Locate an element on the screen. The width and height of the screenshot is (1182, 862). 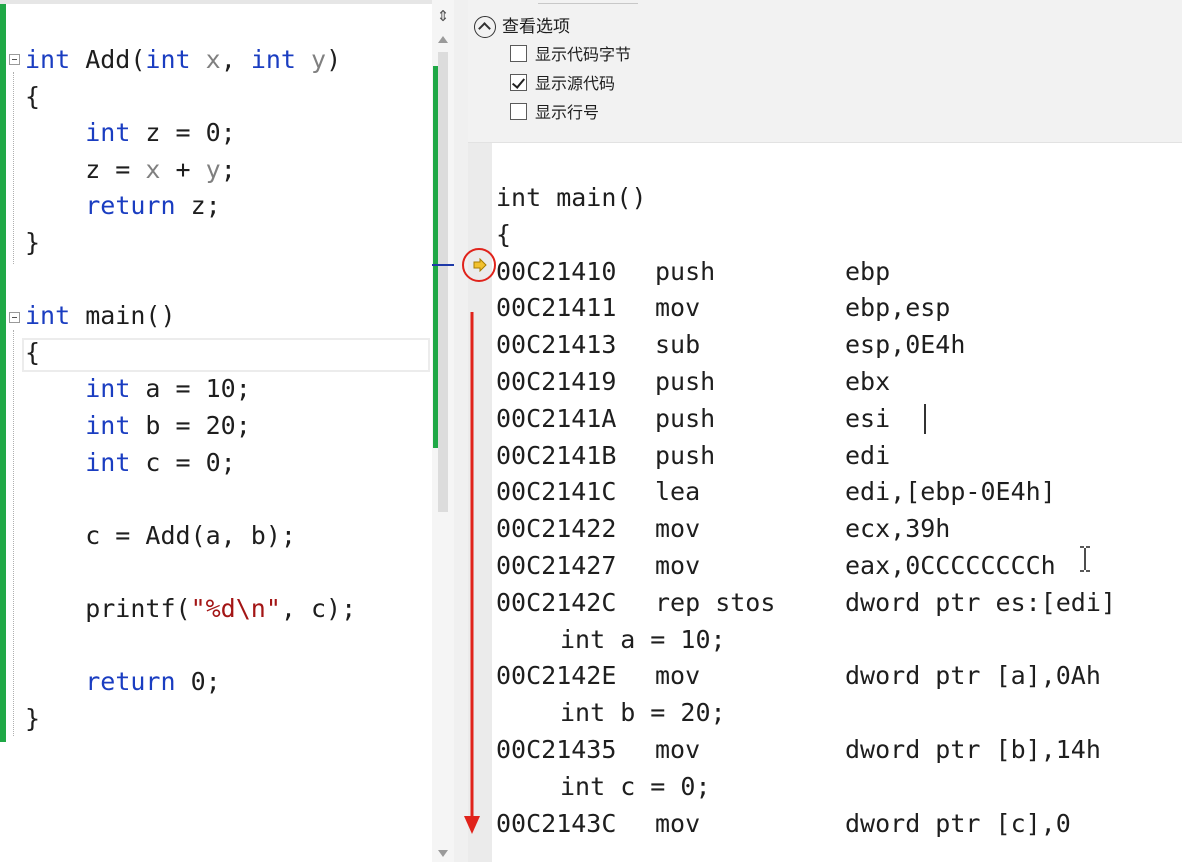
code-token: + is located at coordinates (183, 169).